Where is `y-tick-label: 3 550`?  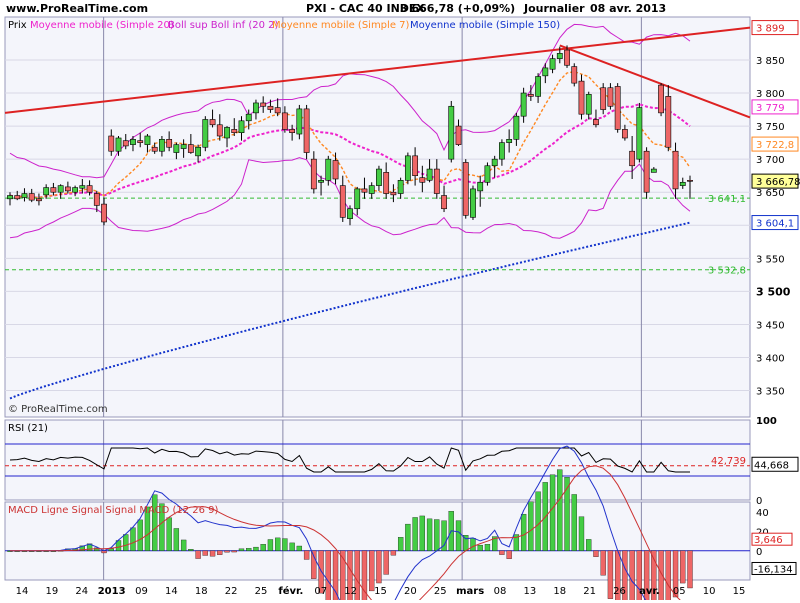
y-tick-label: 3 550 is located at coordinates (770, 259).